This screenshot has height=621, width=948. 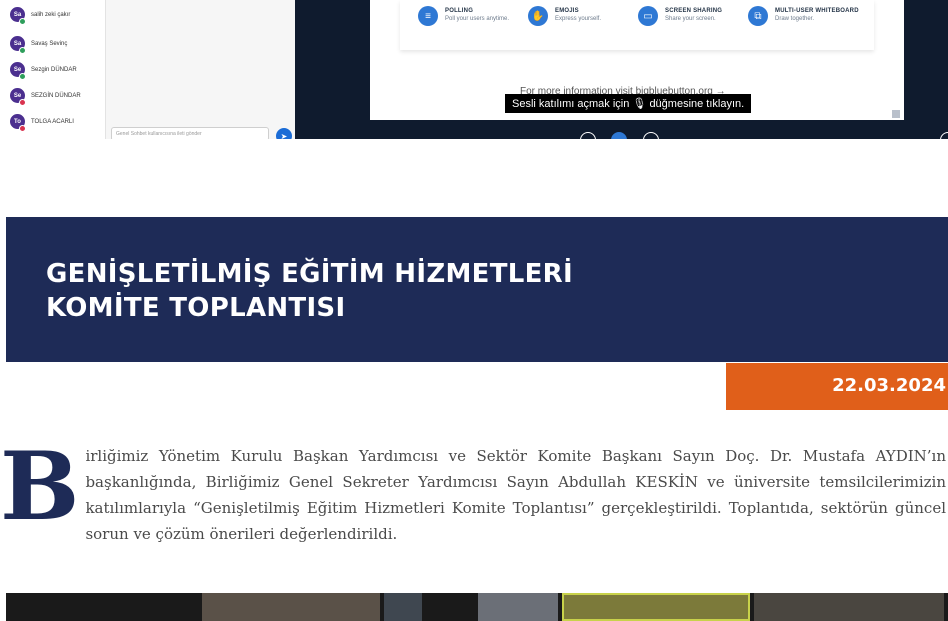 I want to click on participant-row: Se SEZGİN DÜNDAR, so click(x=45, y=97).